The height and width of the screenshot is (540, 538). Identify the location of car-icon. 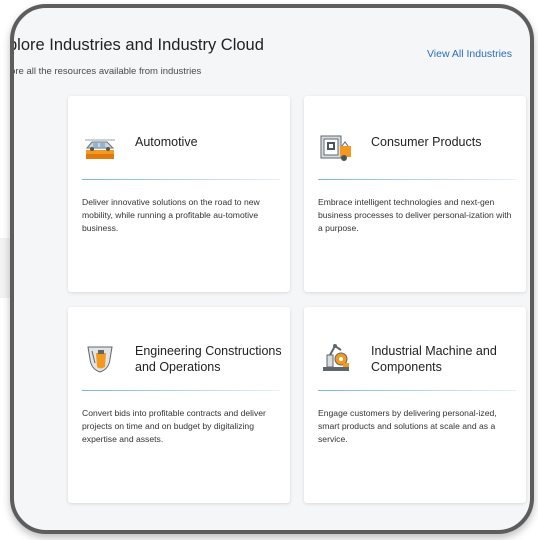
(100, 147).